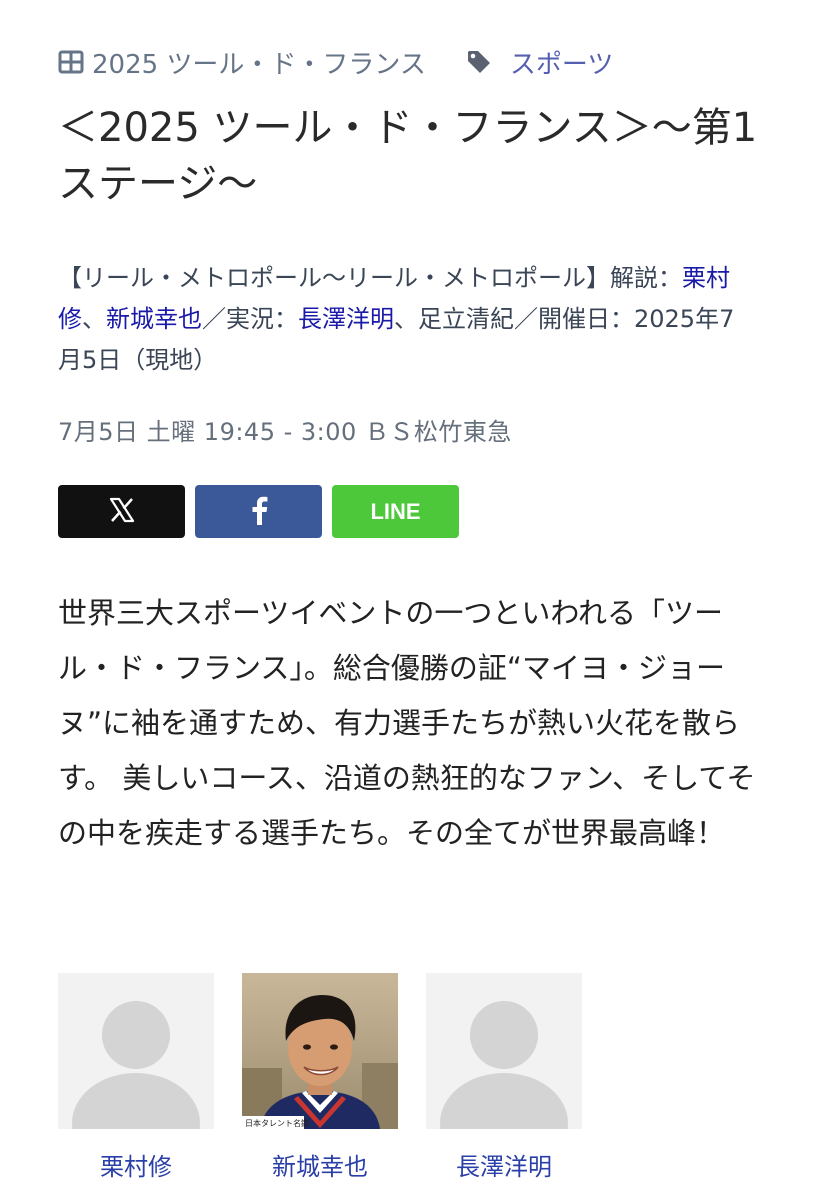 Image resolution: width=824 pixels, height=1199 pixels. I want to click on category-link: 2025 ツール・ド・フランス, so click(242, 62).